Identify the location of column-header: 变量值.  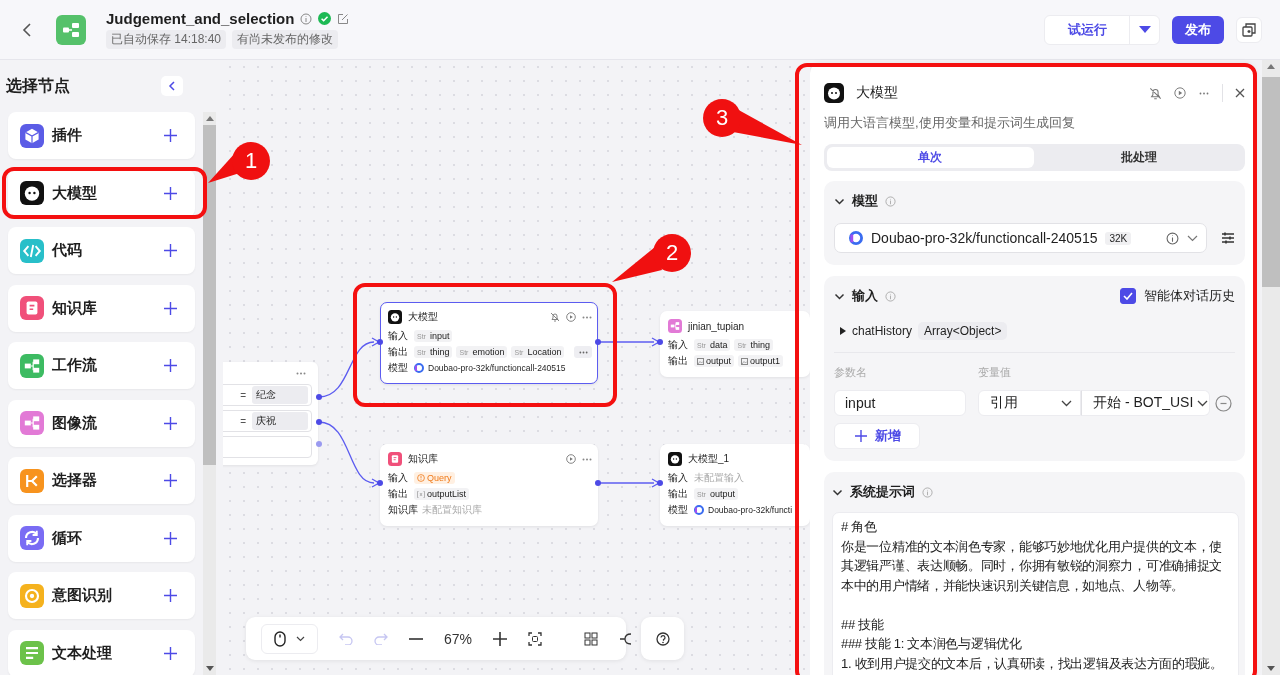
(994, 372).